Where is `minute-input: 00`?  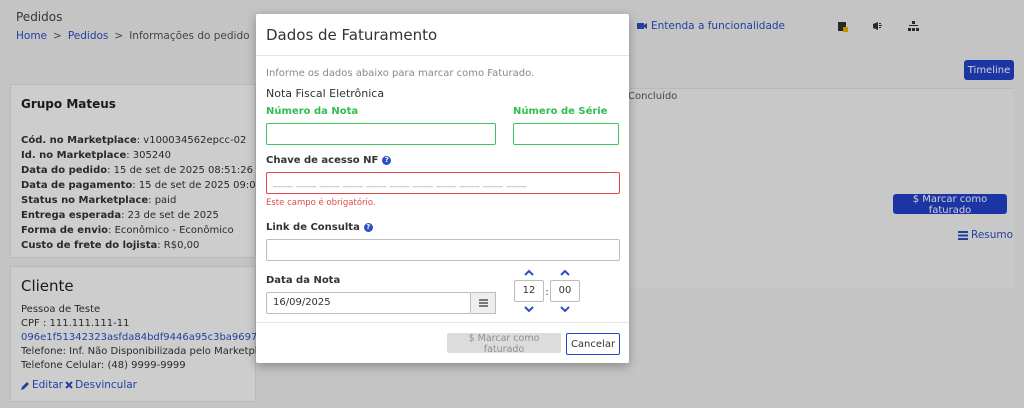
minute-input: 00 is located at coordinates (565, 291).